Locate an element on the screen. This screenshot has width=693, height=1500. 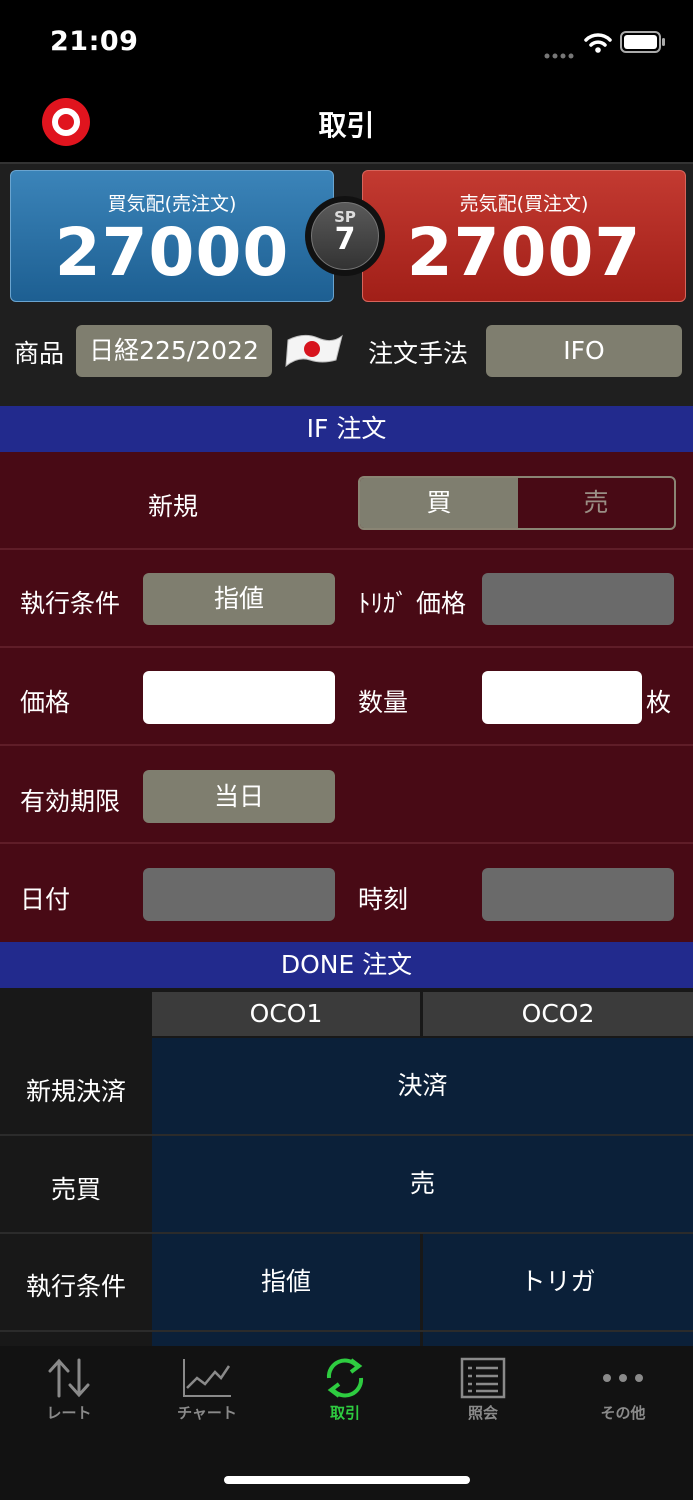
exec-condition-select: 指値 is located at coordinates (239, 599).